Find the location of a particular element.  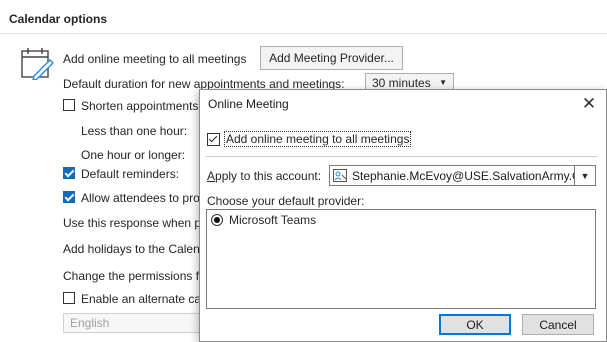

dialog-add-online-meeting-label: Add online meeting to all meetings is located at coordinates (318, 139).